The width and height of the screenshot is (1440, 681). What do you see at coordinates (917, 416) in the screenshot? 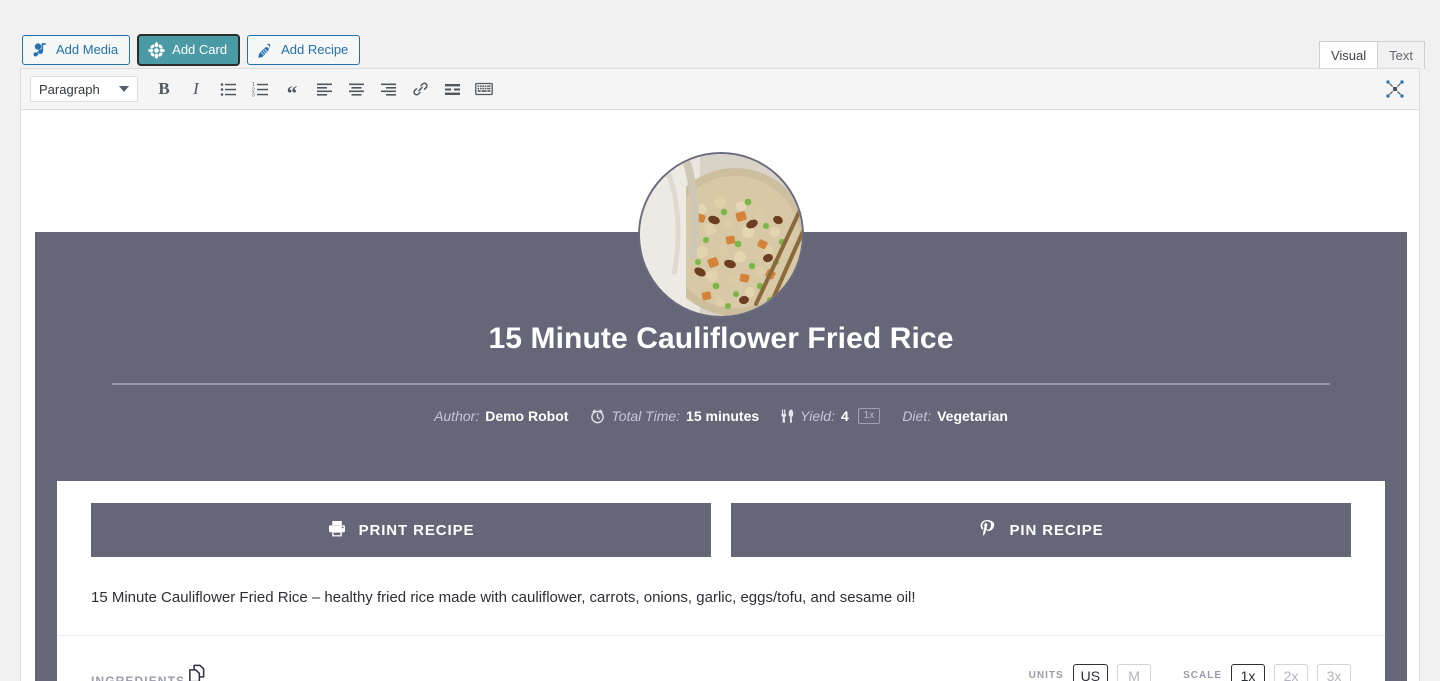
I see `diet-label: Diet:` at bounding box center [917, 416].